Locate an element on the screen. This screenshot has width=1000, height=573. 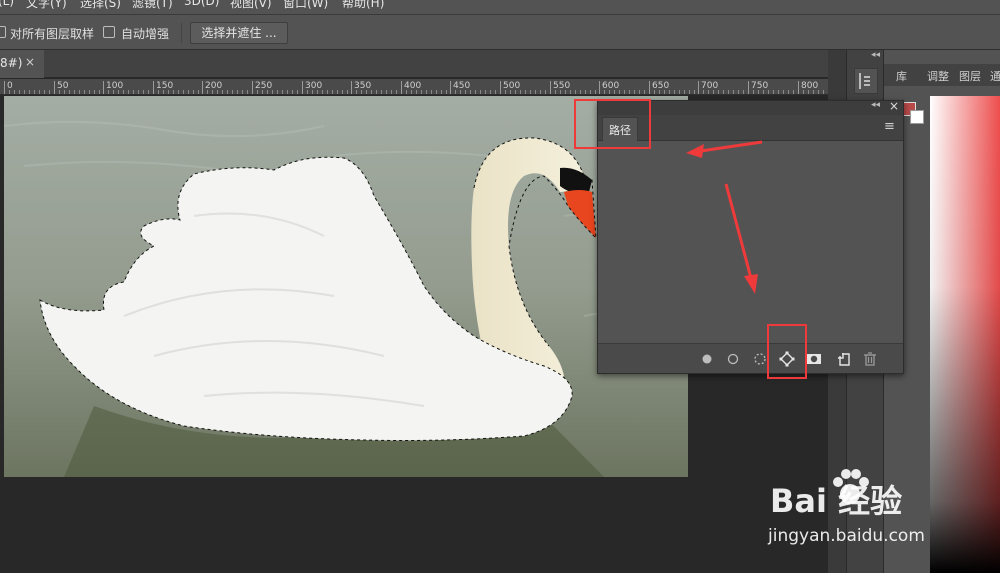
watermark-logo: Bai 经验 is located at coordinates (836, 501).